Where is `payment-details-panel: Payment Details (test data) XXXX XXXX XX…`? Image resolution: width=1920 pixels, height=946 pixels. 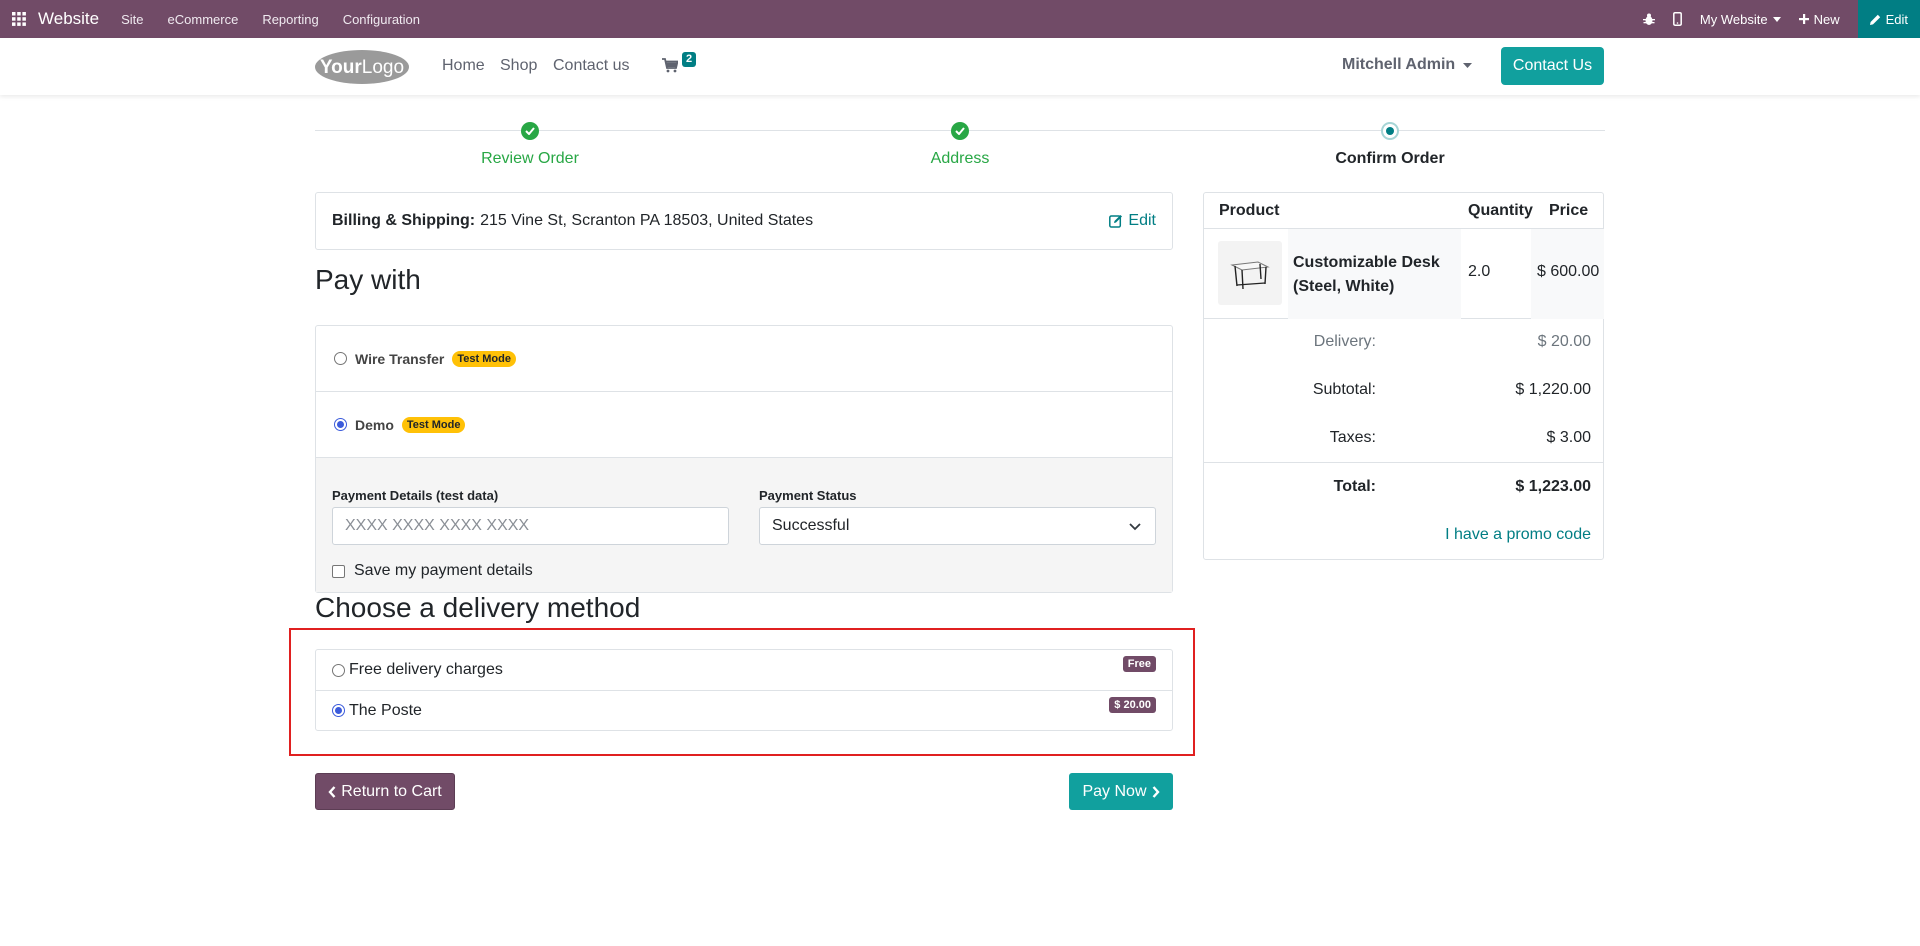
payment-details-panel: Payment Details (test data) XXXX XXXX XX… is located at coordinates (744, 525).